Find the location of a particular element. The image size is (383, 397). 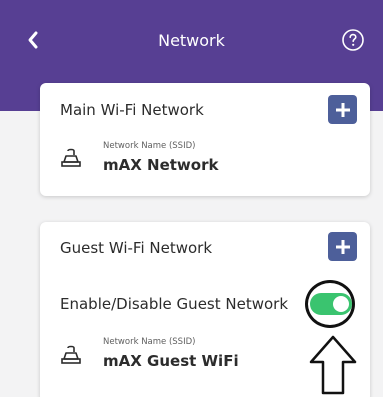

add-guest-network-button is located at coordinates (342, 246).